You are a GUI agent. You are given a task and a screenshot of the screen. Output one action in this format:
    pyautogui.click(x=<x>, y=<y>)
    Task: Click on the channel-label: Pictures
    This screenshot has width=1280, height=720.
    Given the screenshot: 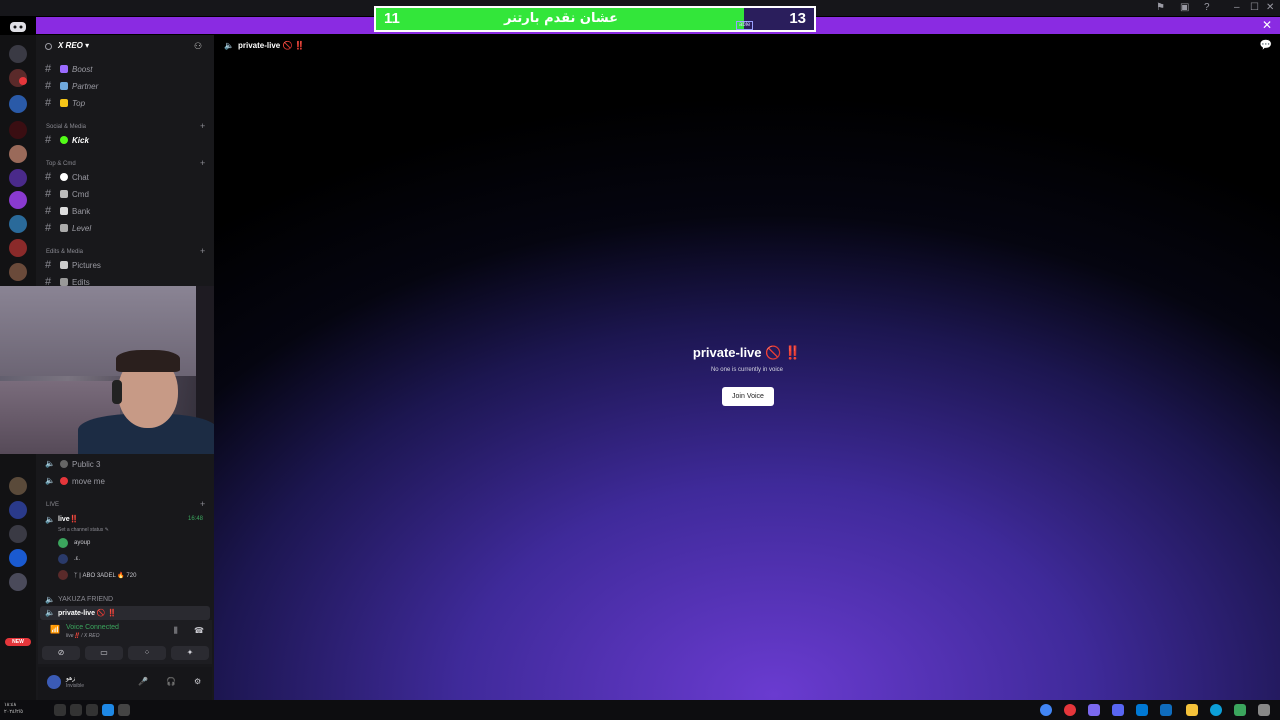 What is the action you would take?
    pyautogui.click(x=86, y=265)
    